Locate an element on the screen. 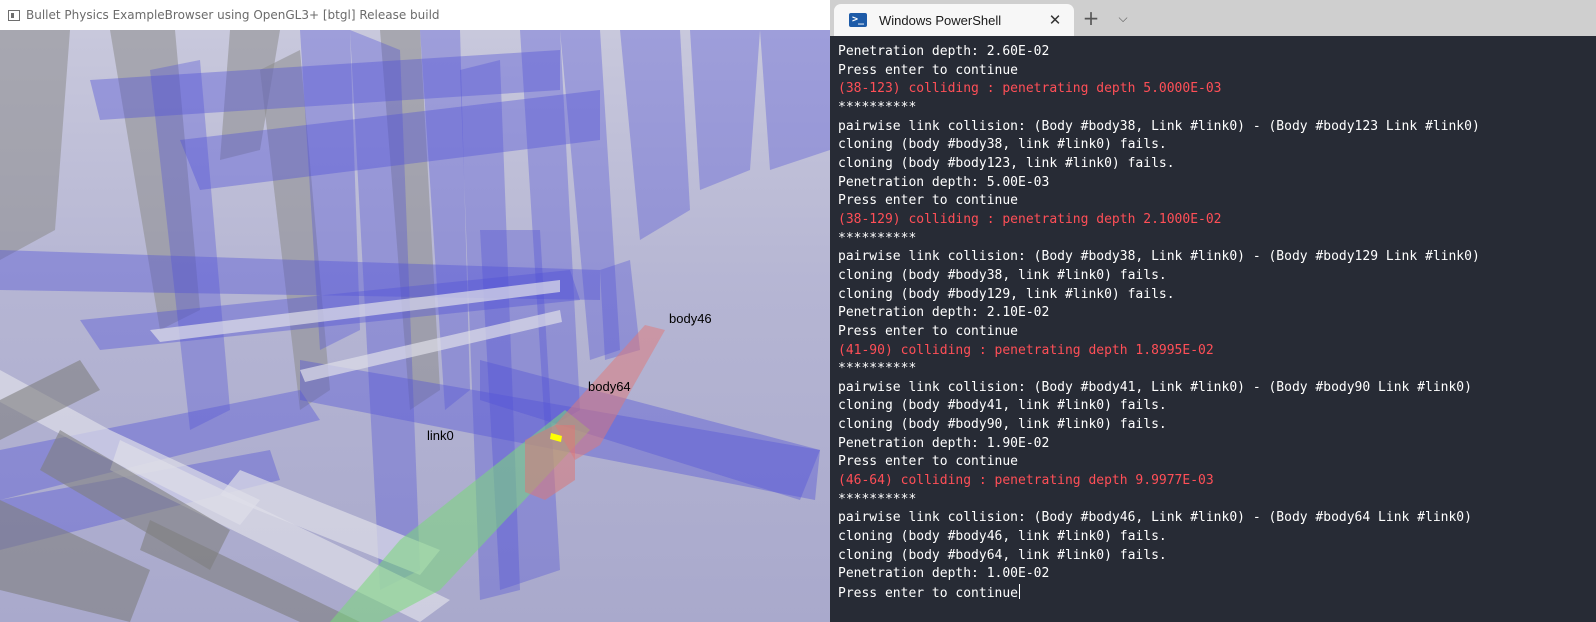 The height and width of the screenshot is (622, 1596). terminal-line-text: Penetration depth: 1.00E-02 is located at coordinates (944, 574).